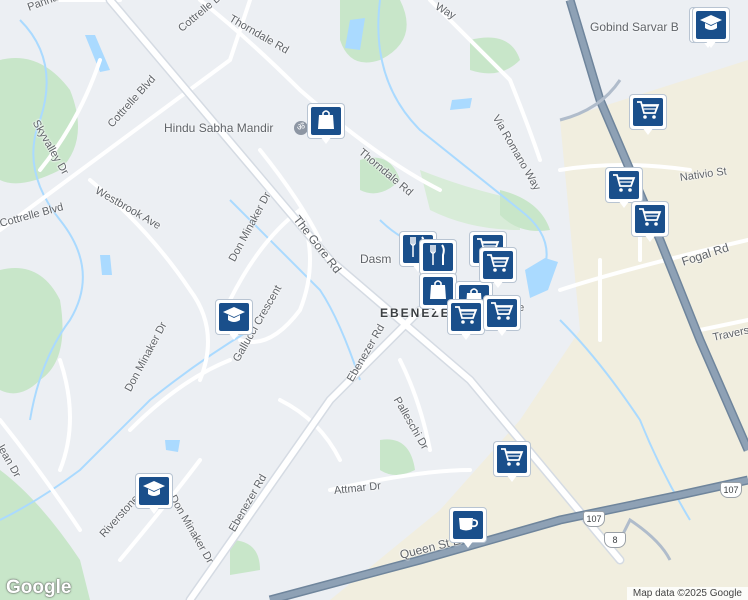 This screenshot has height=600, width=748. What do you see at coordinates (301, 128) in the screenshot?
I see `temple-icon: ॐ` at bounding box center [301, 128].